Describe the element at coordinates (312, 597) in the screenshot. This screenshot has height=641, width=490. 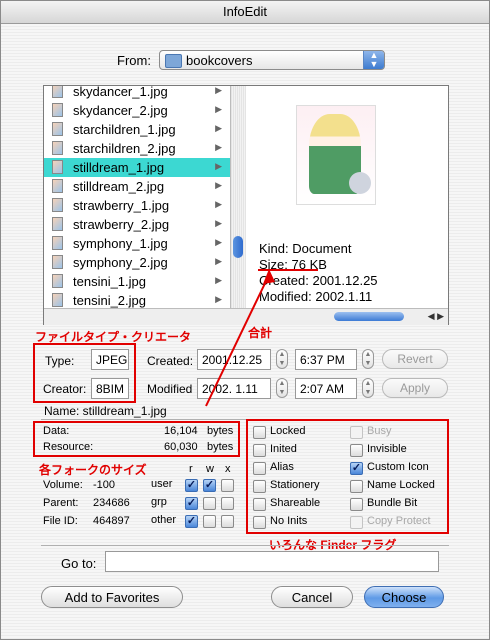
I see `cancel-button: Cancel` at that location.